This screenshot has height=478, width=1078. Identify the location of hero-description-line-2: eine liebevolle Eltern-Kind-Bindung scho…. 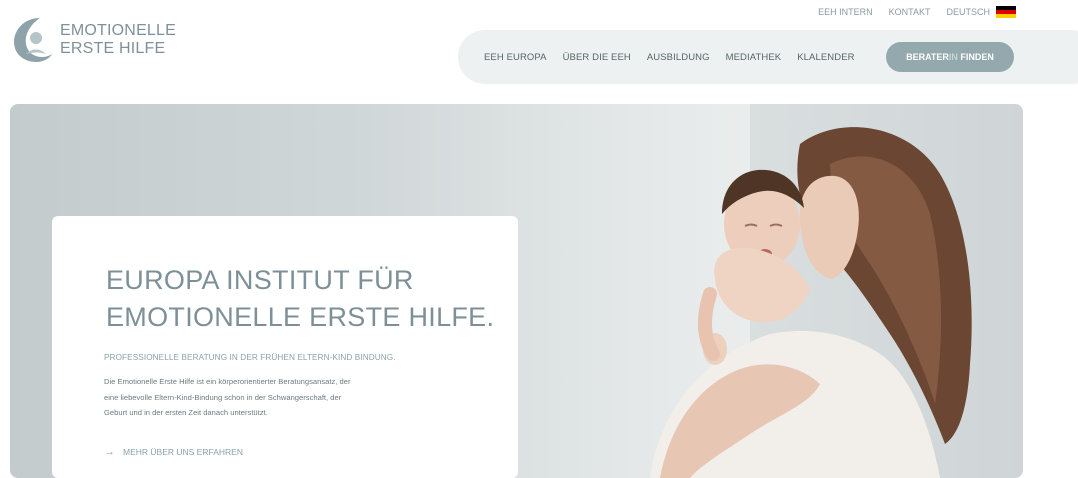
(223, 397).